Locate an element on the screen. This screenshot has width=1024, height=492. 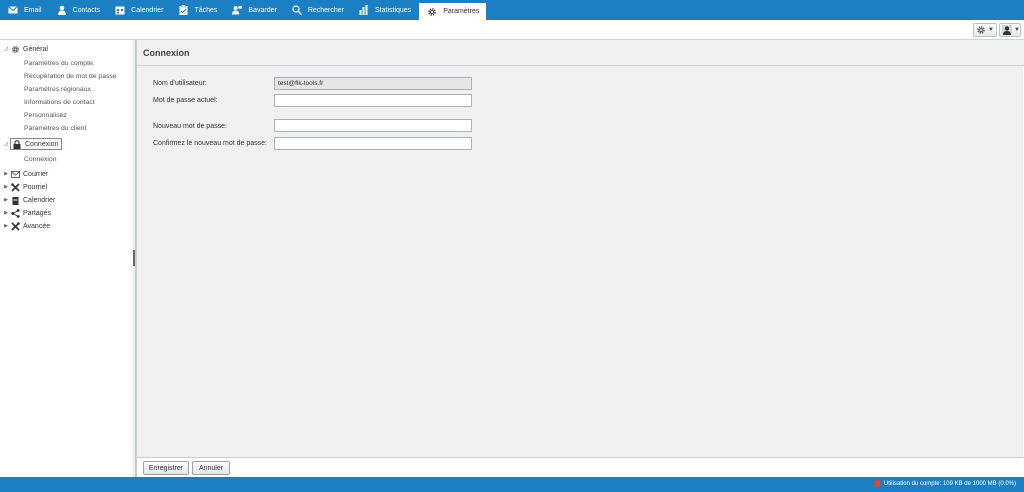
tree-item-connexion: Connexion is located at coordinates (40, 159).